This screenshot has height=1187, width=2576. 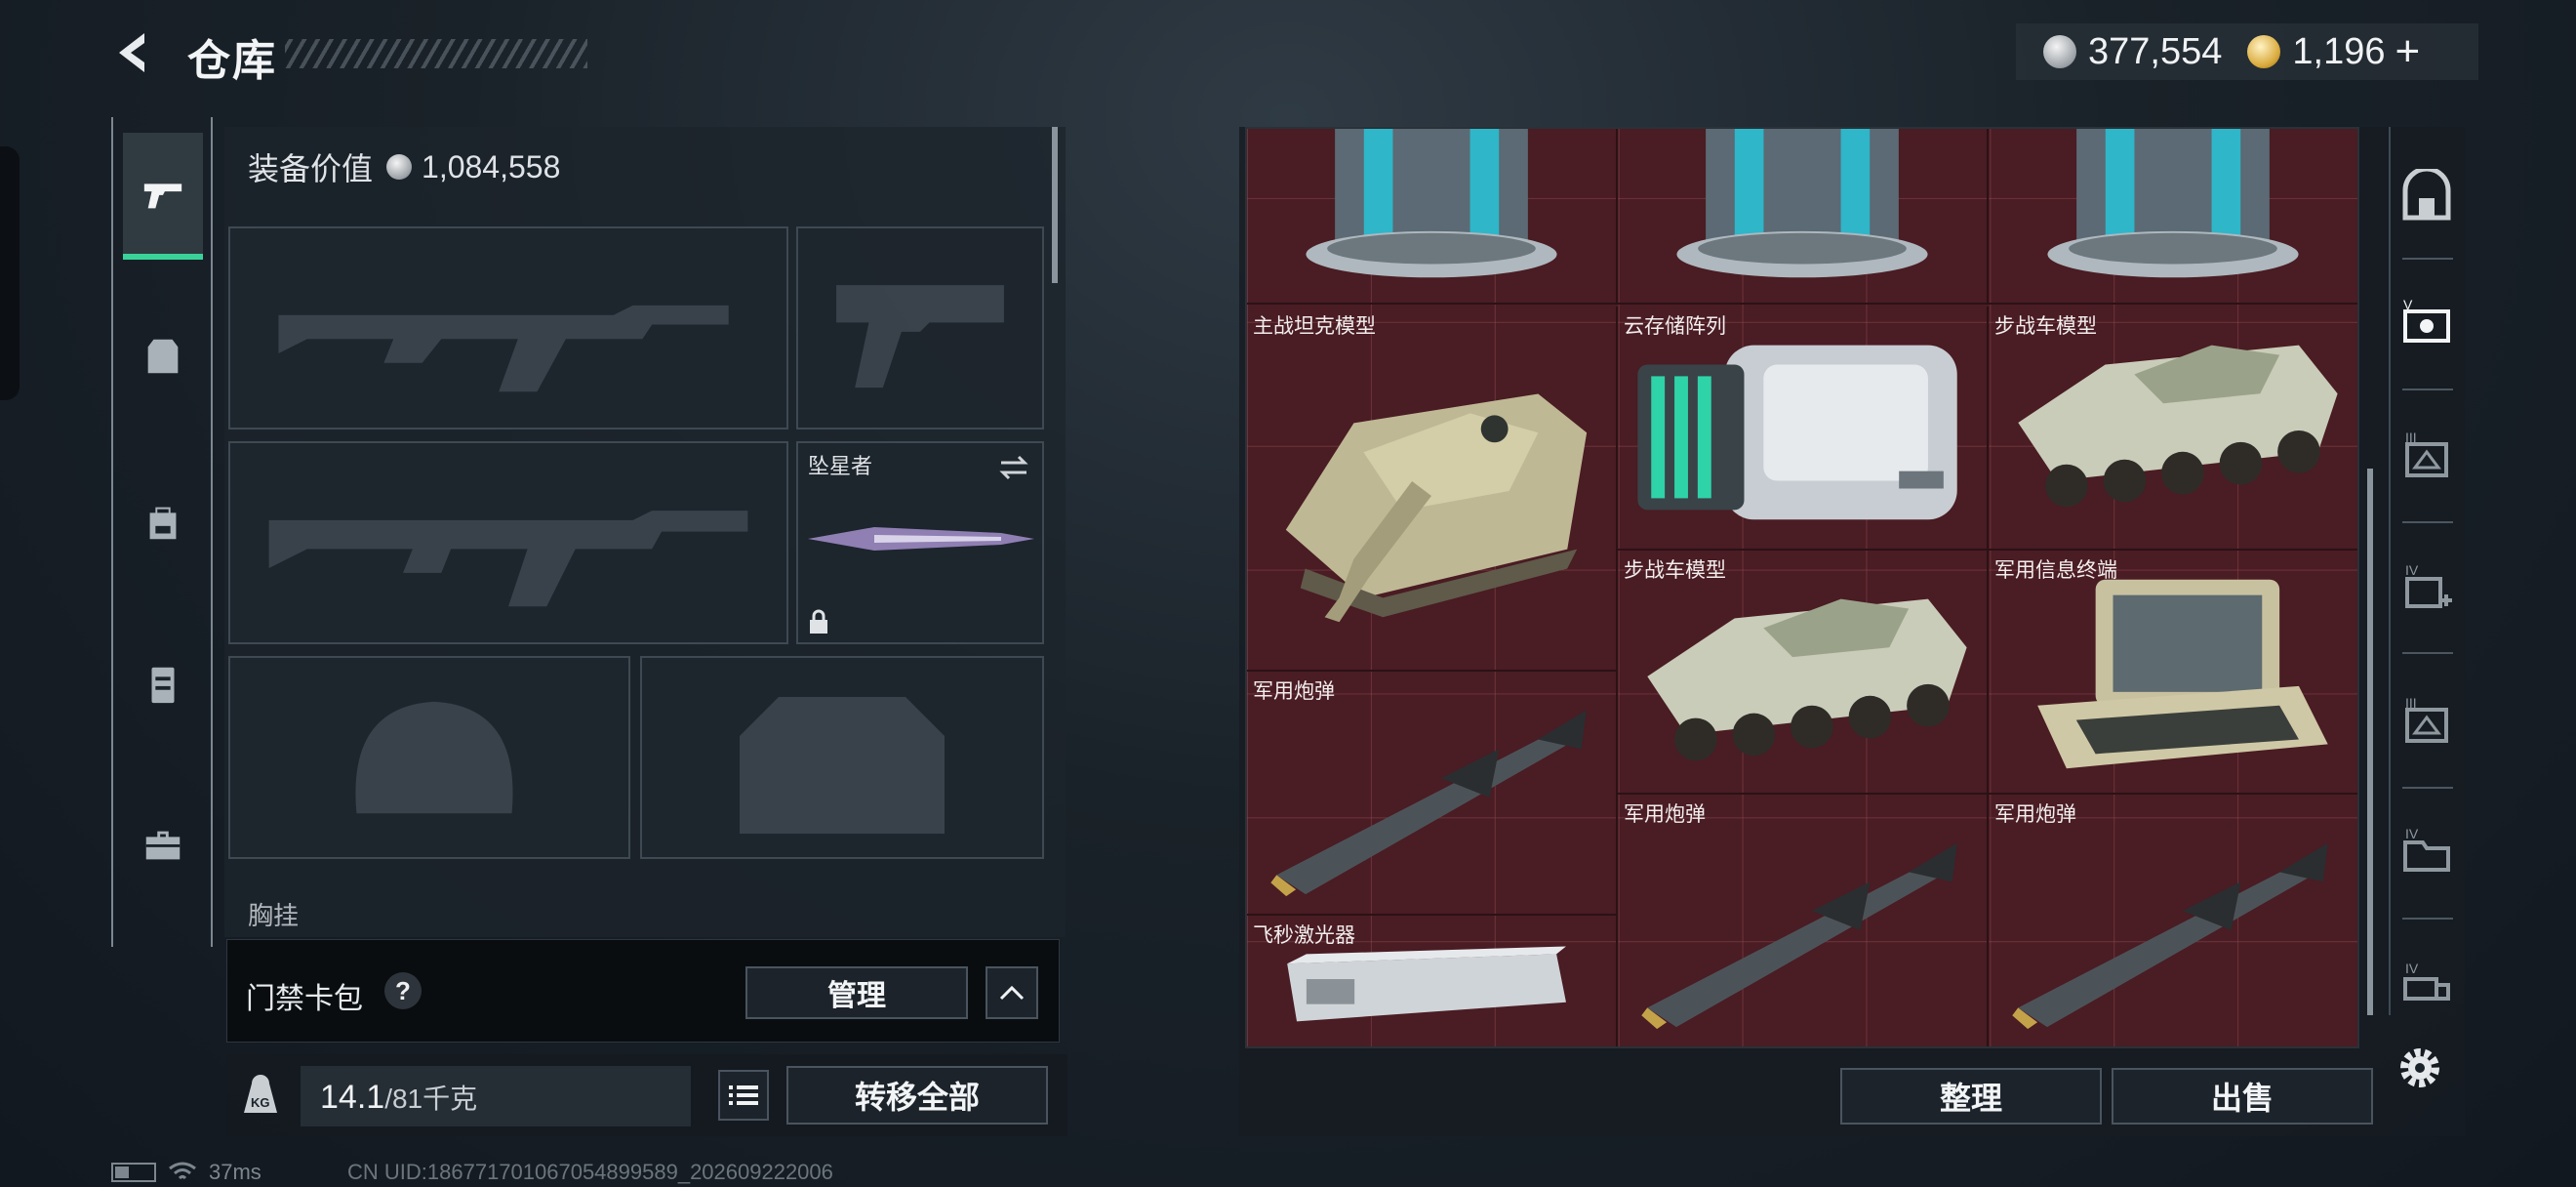 What do you see at coordinates (1971, 1096) in the screenshot?
I see `sort-button: 整理` at bounding box center [1971, 1096].